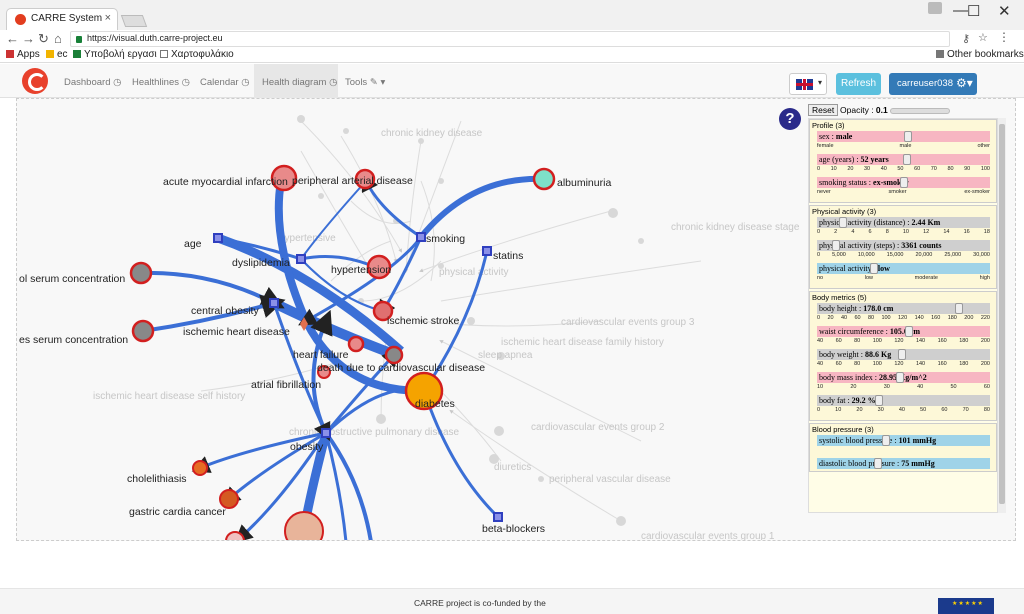 The height and width of the screenshot is (614, 1024). What do you see at coordinates (487, 251) in the screenshot?
I see `node-statins` at bounding box center [487, 251].